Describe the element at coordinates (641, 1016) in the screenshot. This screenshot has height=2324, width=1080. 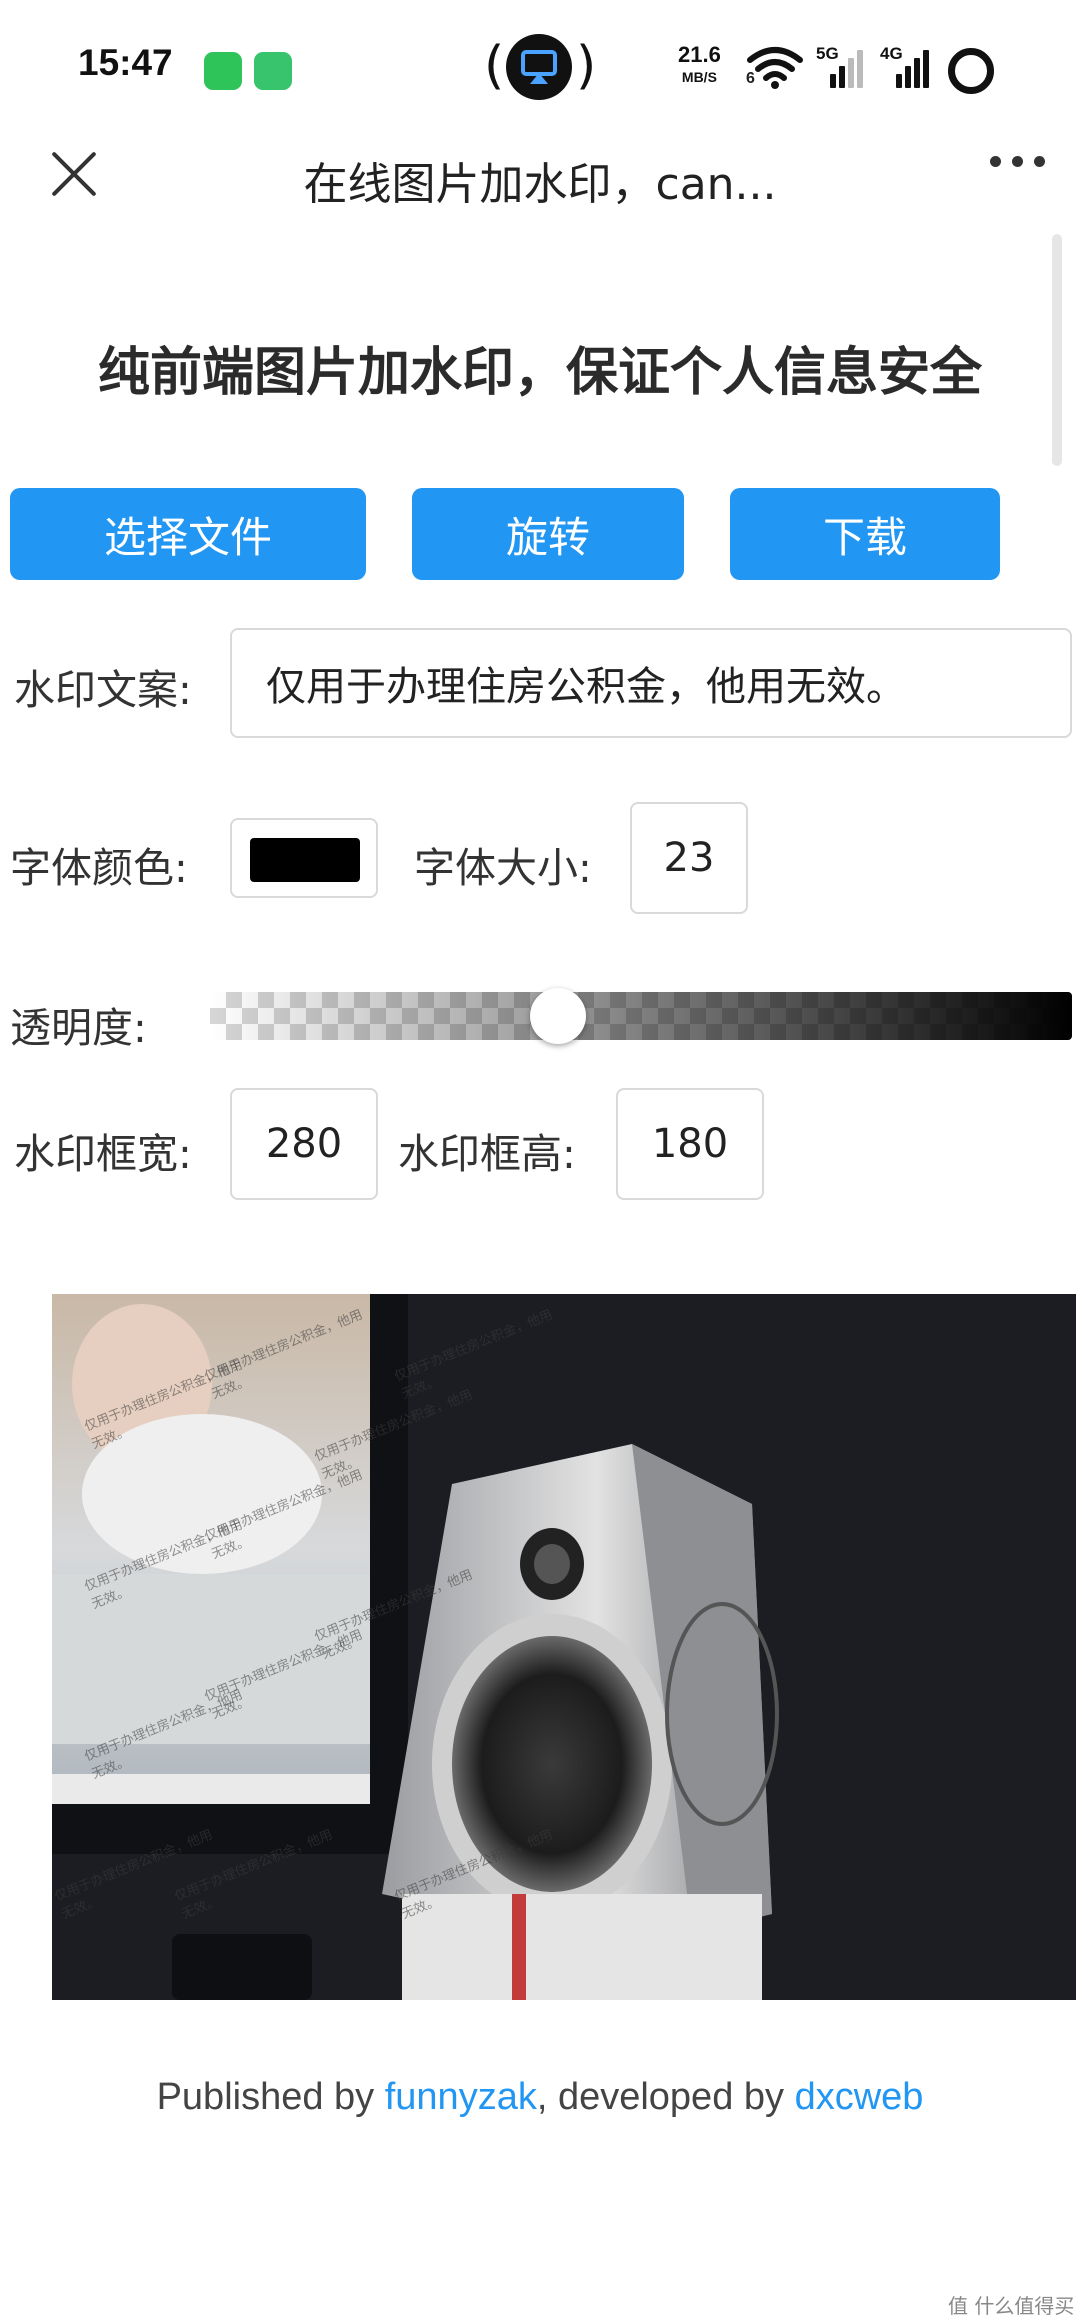
I see `opacity-slider` at that location.